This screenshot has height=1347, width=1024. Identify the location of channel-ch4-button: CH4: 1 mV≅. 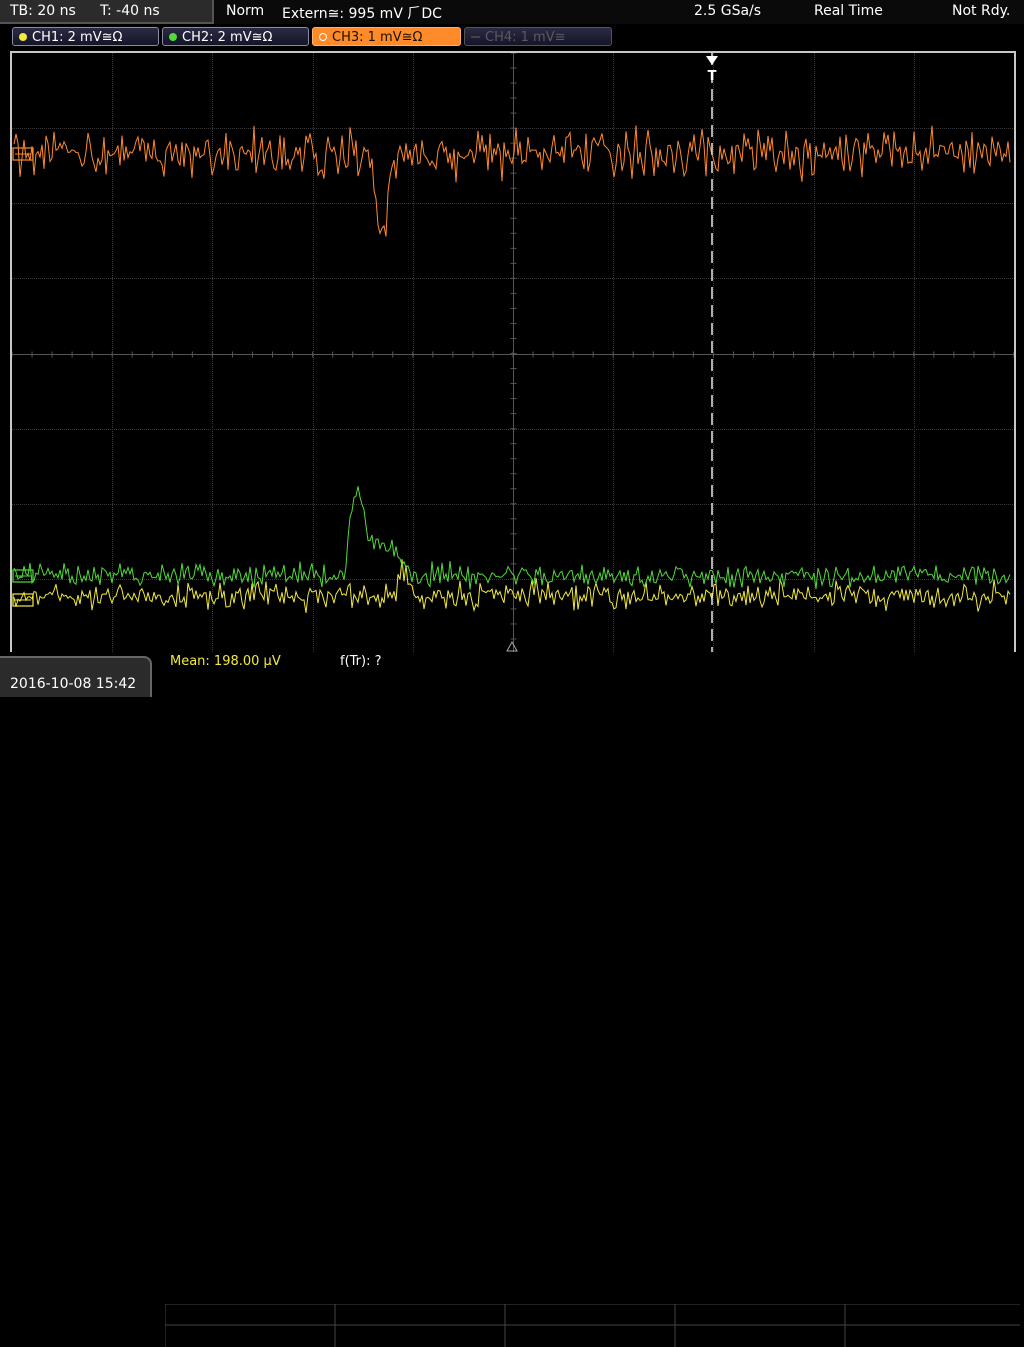
(538, 36).